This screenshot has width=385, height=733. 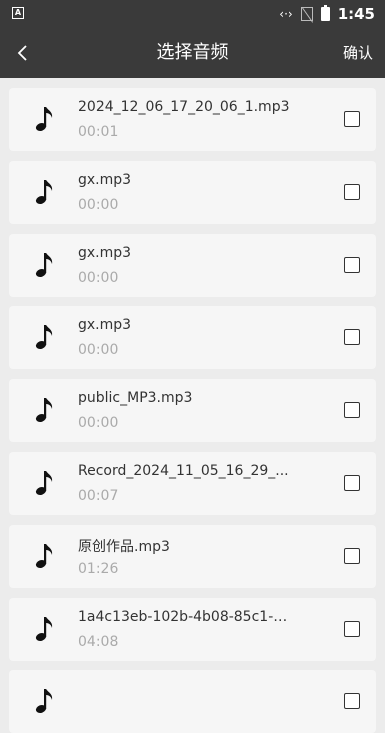 I want to click on confirm-button: 确认, so click(x=358, y=53).